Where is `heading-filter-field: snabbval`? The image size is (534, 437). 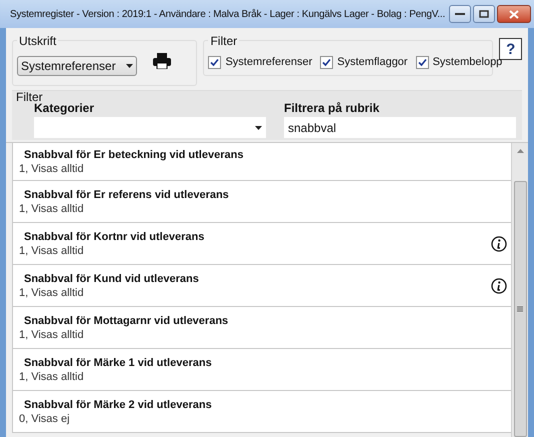
heading-filter-field: snabbval is located at coordinates (400, 127).